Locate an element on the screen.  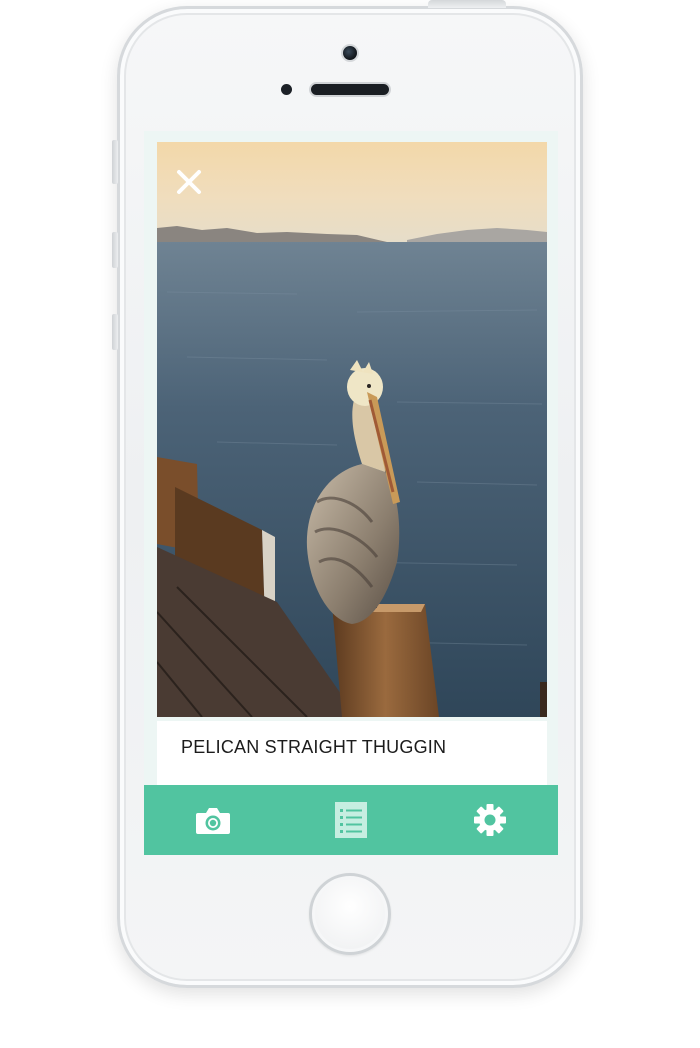
bottom-tab-bar is located at coordinates (351, 820).